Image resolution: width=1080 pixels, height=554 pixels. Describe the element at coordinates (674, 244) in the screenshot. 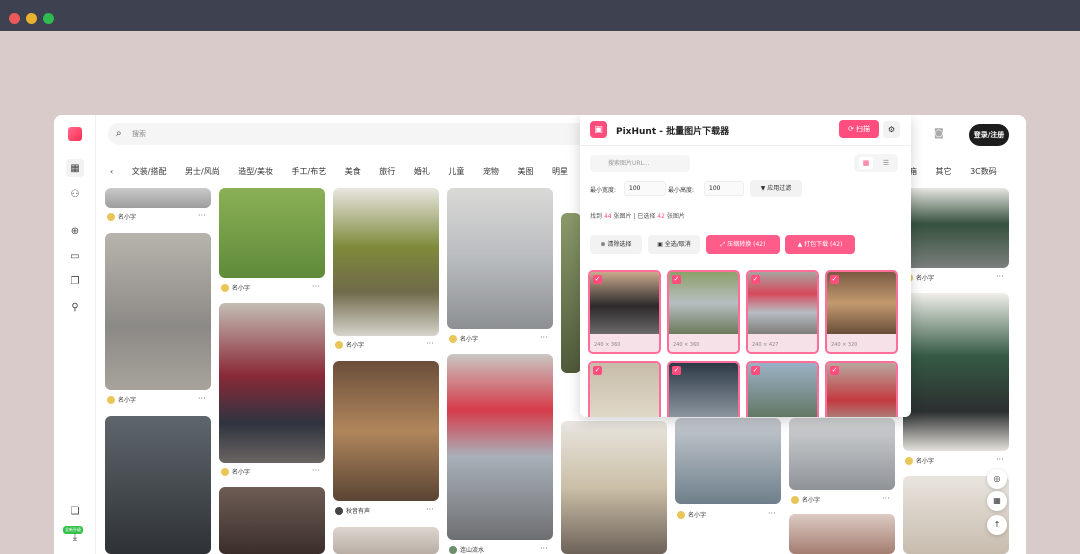

I see `select-all-button: ▣ 全选/取消` at that location.